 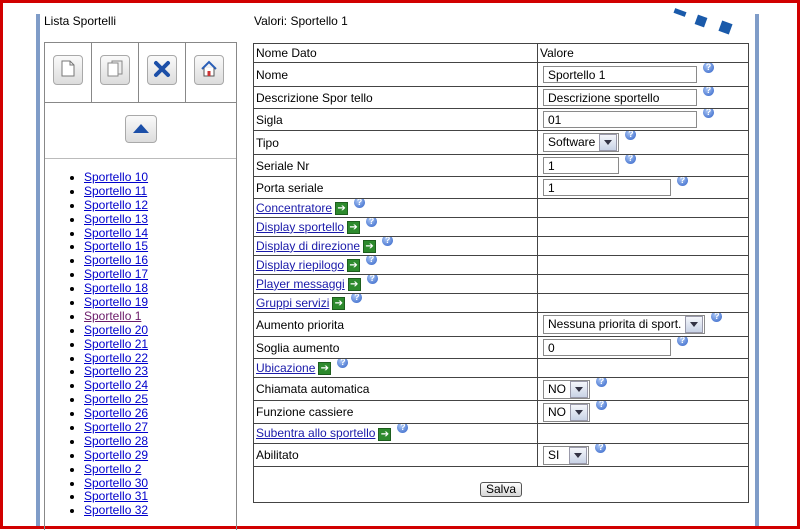 I want to click on new-button, so click(x=68, y=70).